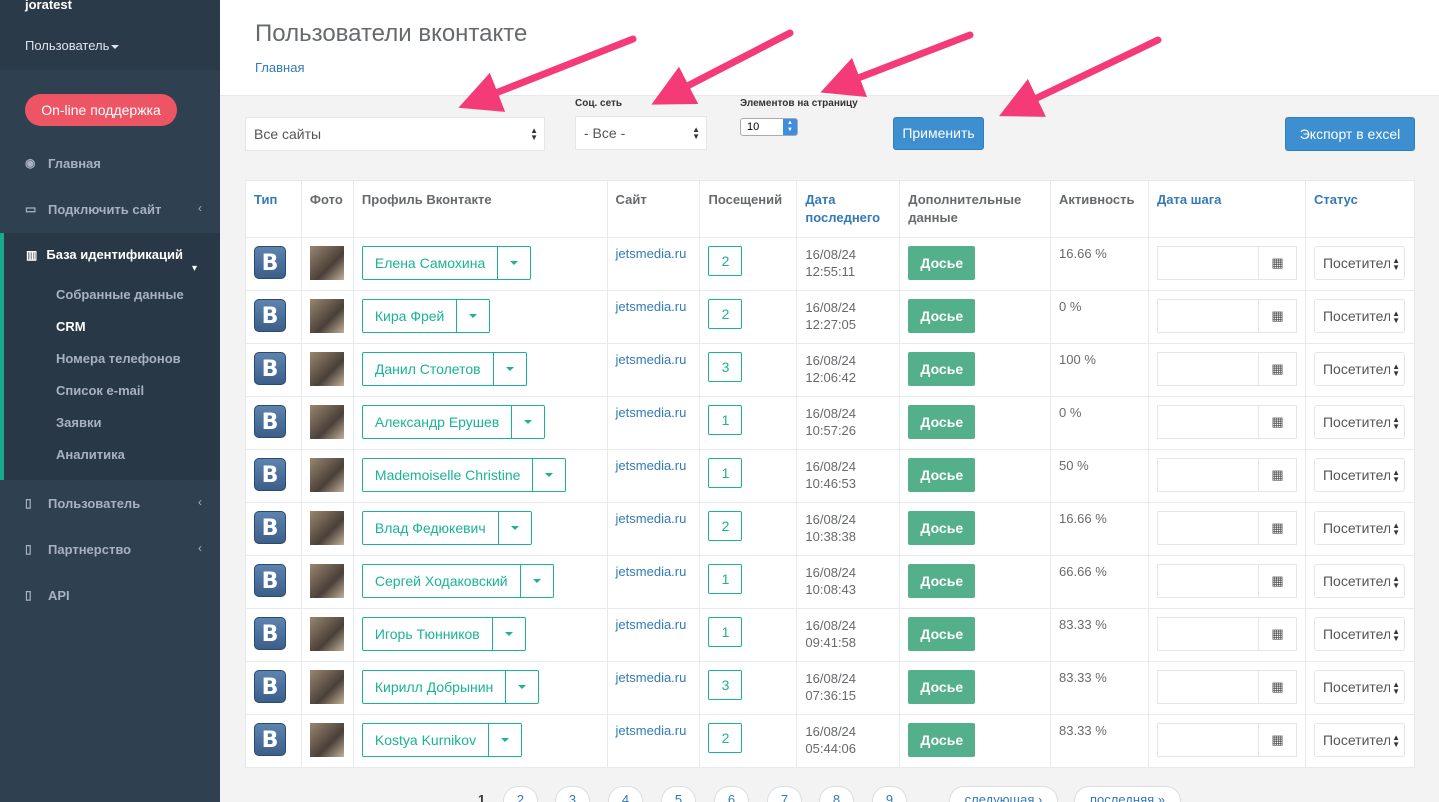  Describe the element at coordinates (428, 369) in the screenshot. I see `profile-name-button: Данил Столетов` at that location.